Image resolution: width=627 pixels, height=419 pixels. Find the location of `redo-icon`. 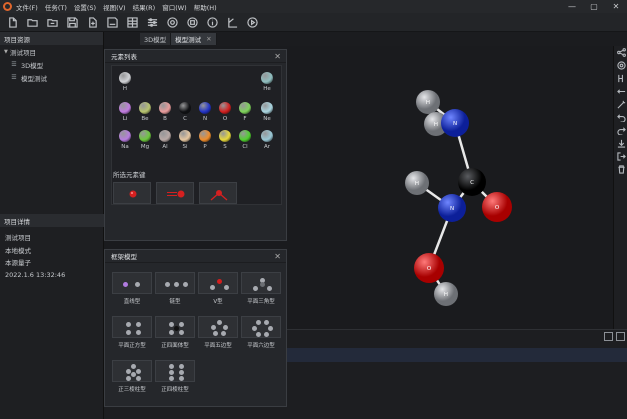

redo-icon is located at coordinates (620, 130).